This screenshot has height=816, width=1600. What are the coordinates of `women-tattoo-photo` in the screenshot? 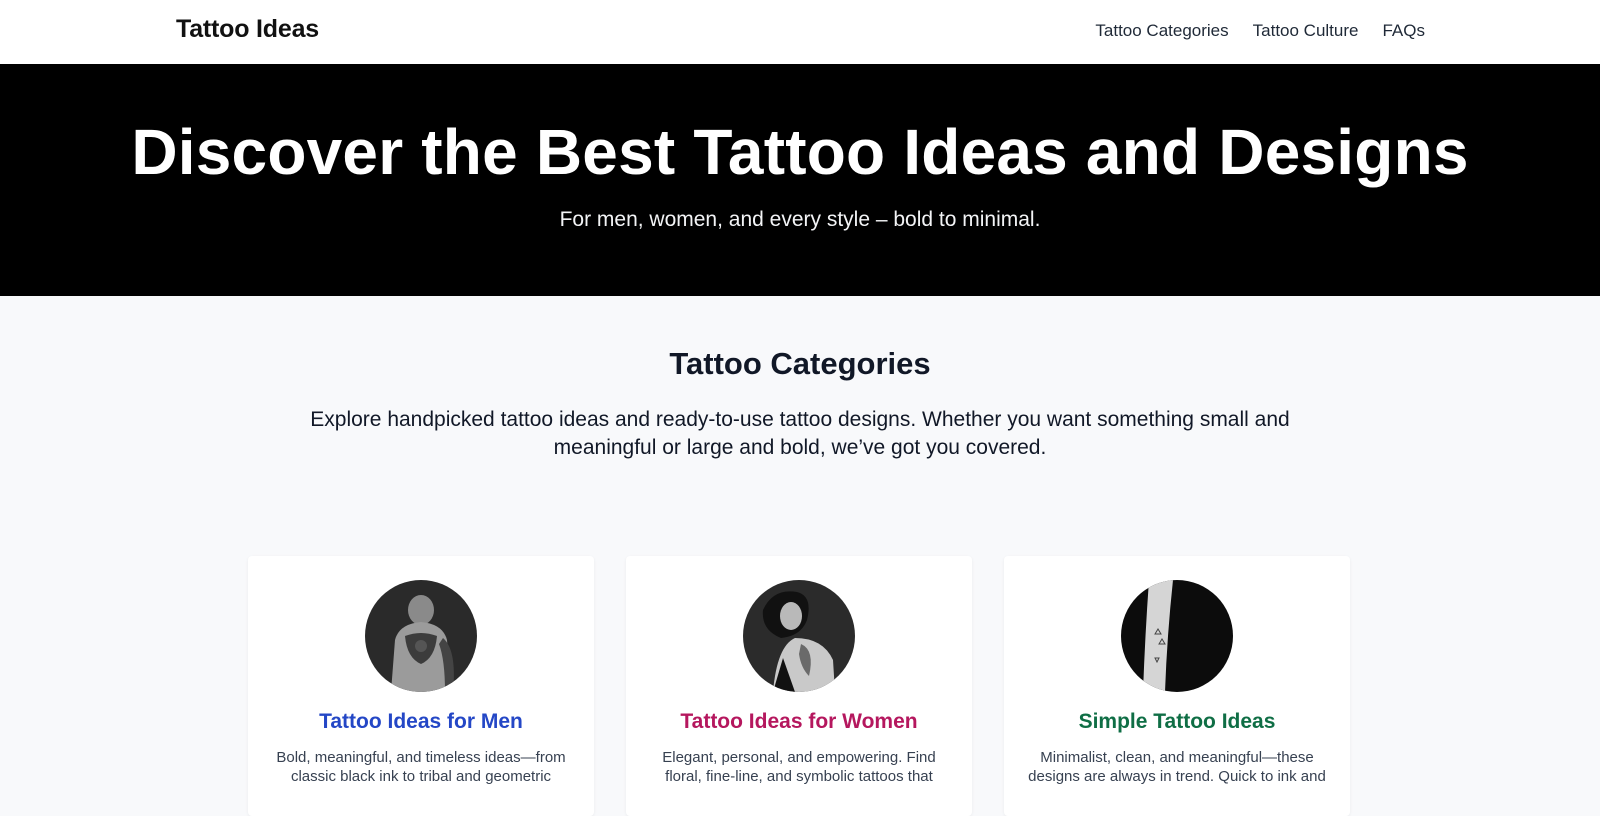 It's located at (799, 636).